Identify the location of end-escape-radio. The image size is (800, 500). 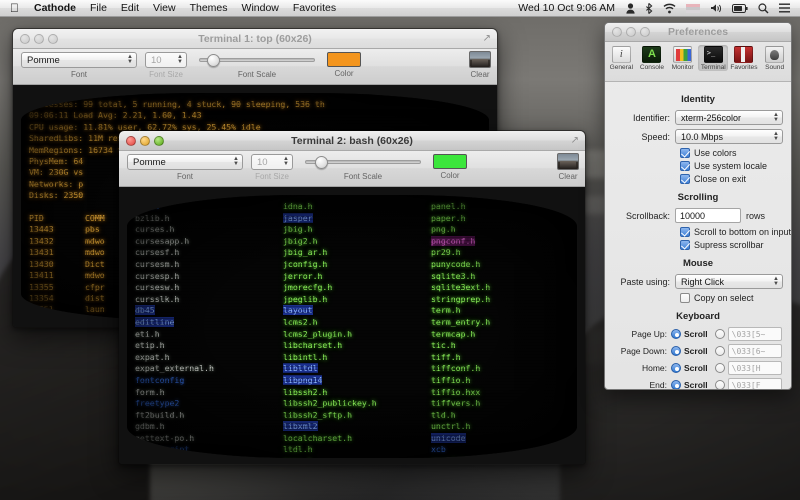
(719, 384).